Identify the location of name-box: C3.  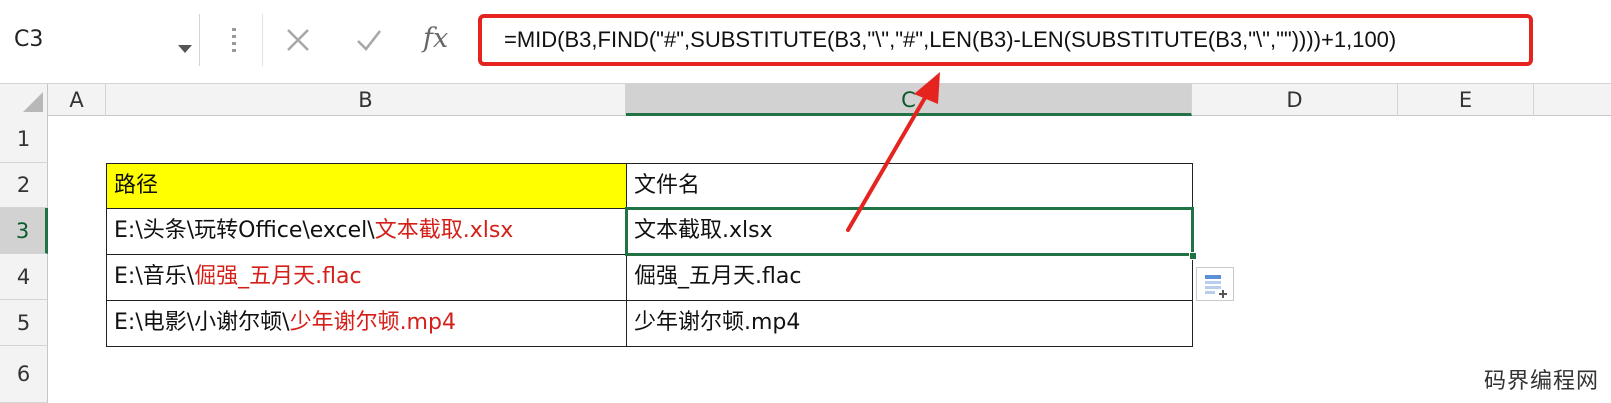
(100, 40).